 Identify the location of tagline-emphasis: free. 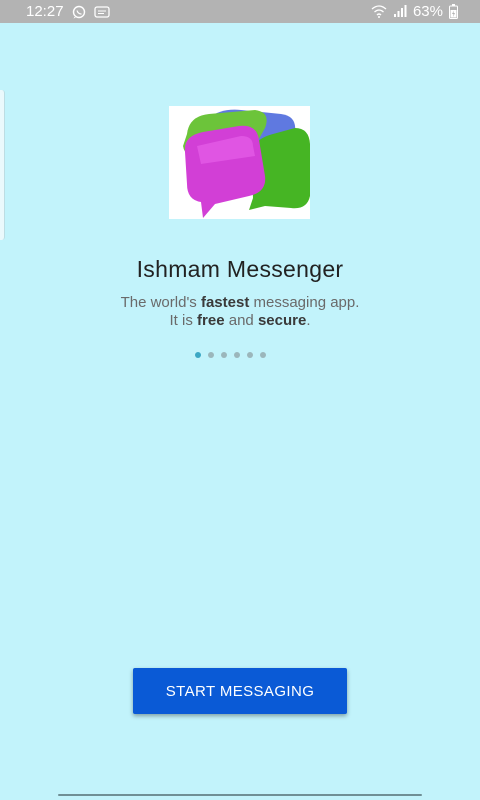
(211, 320).